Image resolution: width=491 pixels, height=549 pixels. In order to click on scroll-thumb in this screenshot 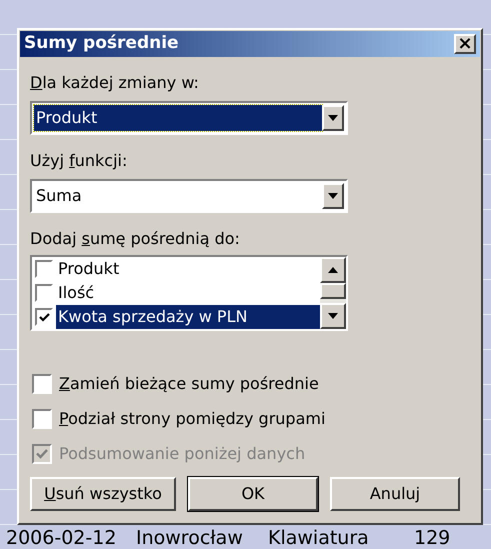, I will do `click(333, 291)`.